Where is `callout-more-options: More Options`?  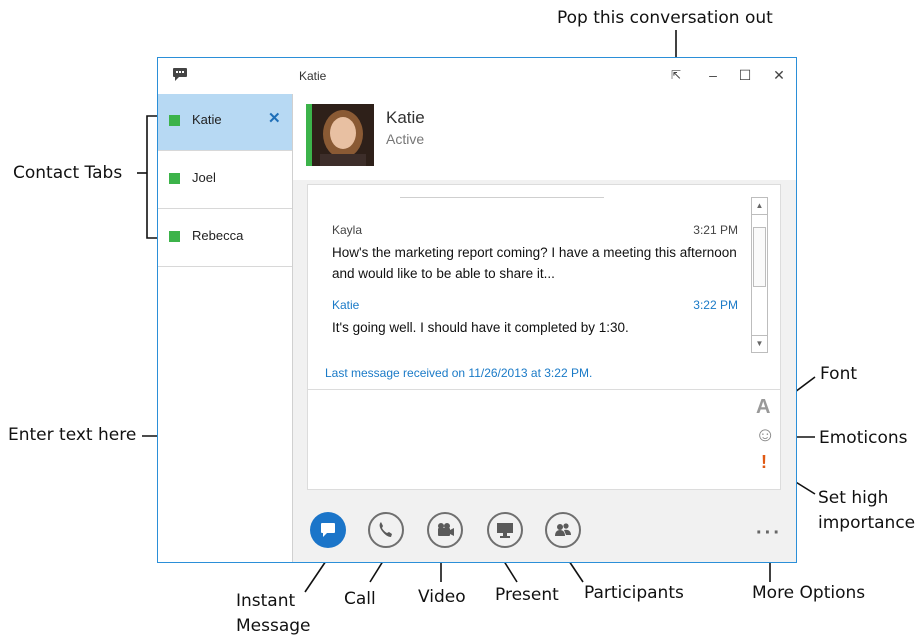 callout-more-options: More Options is located at coordinates (809, 593).